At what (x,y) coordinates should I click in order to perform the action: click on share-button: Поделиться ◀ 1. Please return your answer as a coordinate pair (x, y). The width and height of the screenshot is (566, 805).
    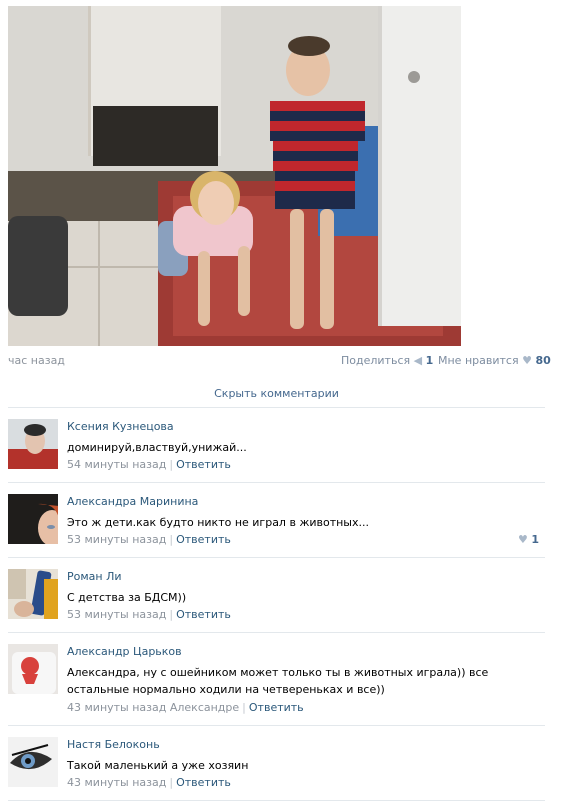
    Looking at the image, I should click on (387, 360).